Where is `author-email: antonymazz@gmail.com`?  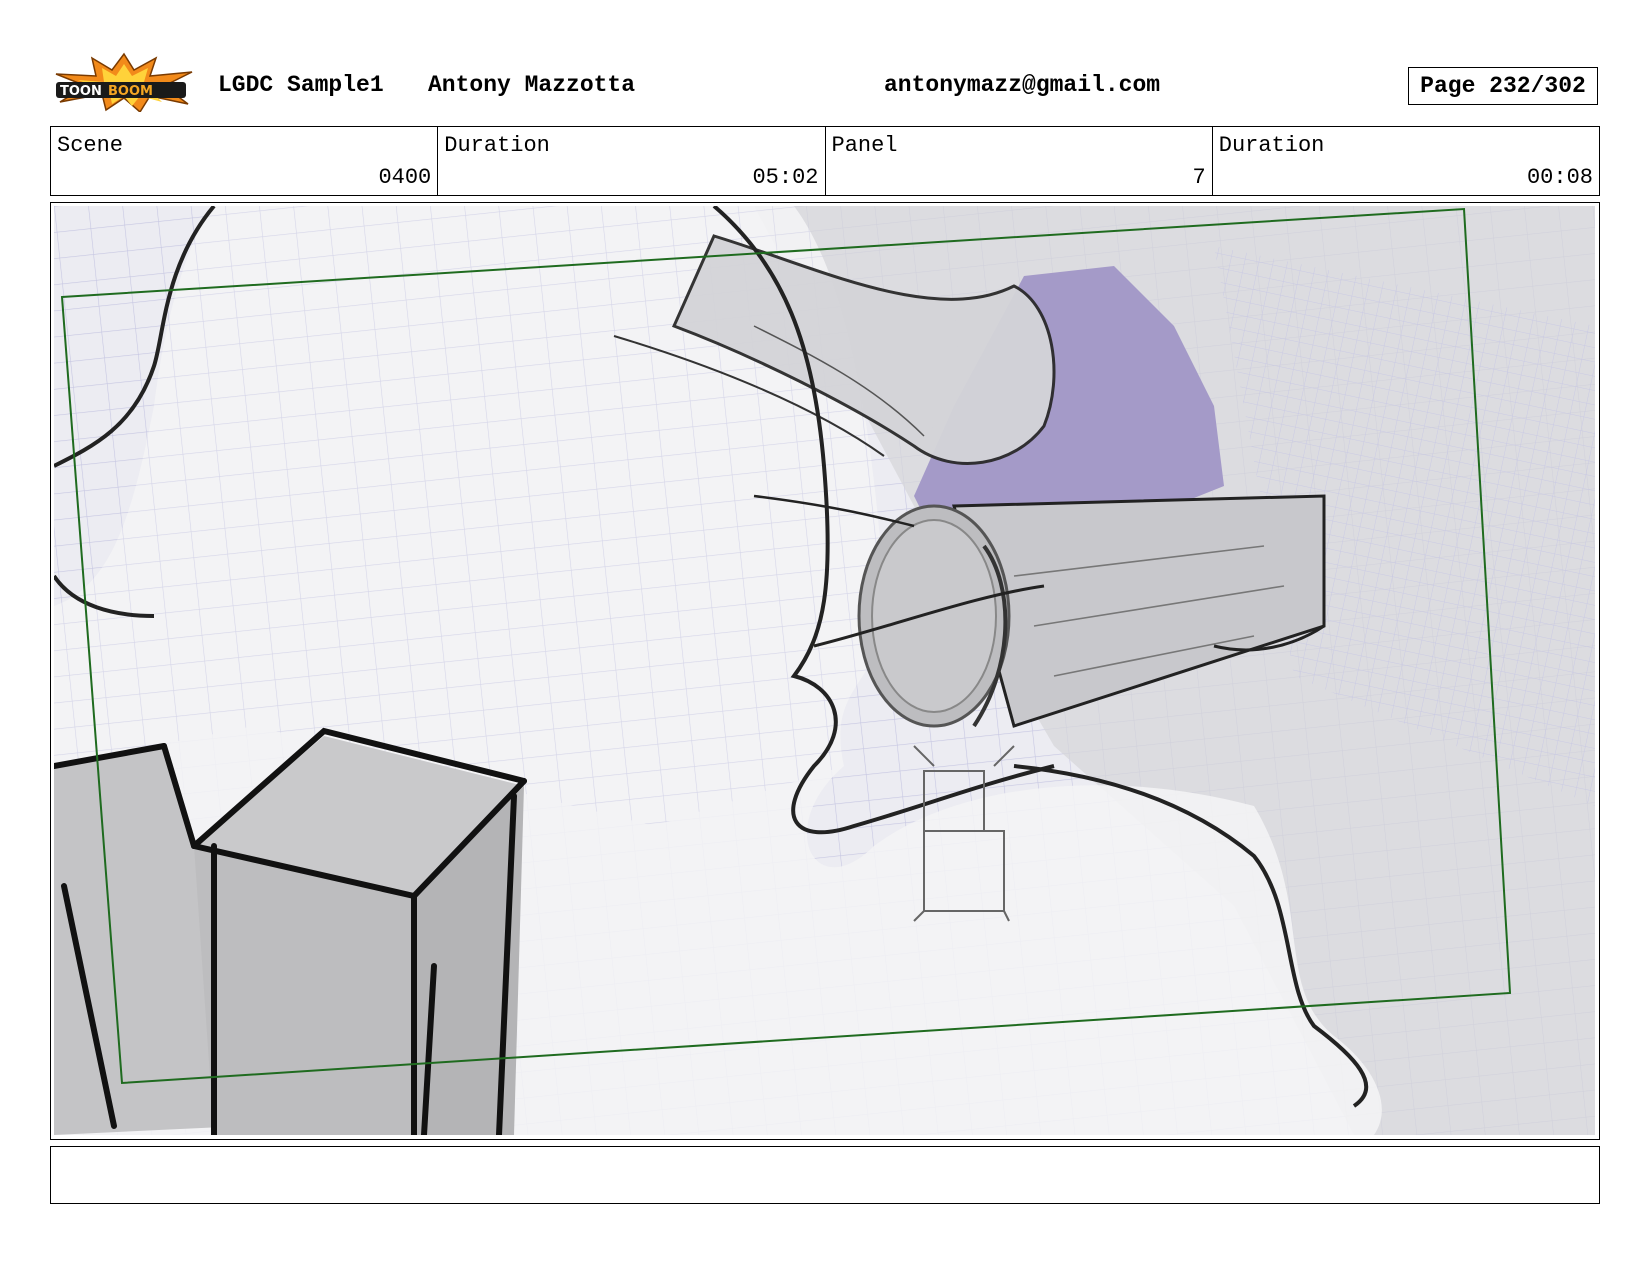 author-email: antonymazz@gmail.com is located at coordinates (1022, 85).